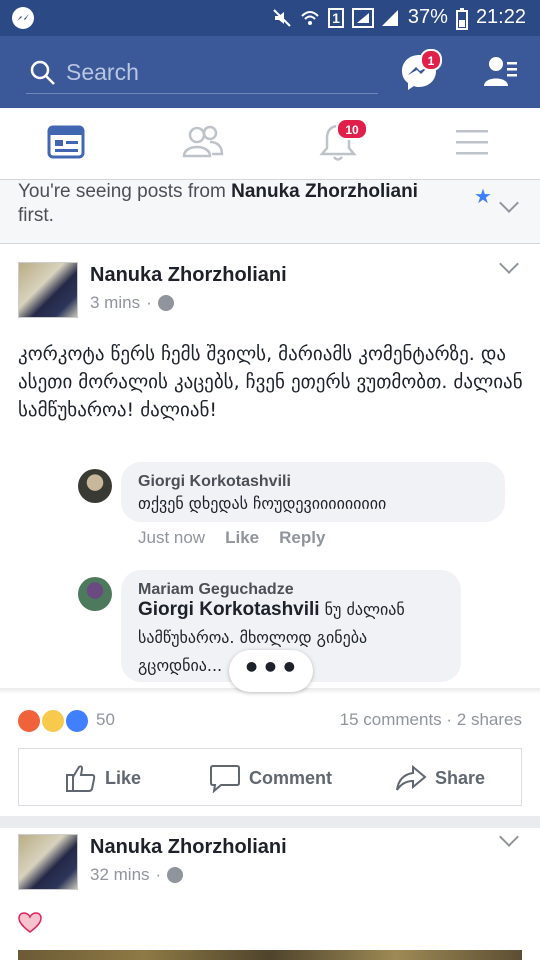  I want to click on post-meta: 3 mins ·, so click(132, 303).